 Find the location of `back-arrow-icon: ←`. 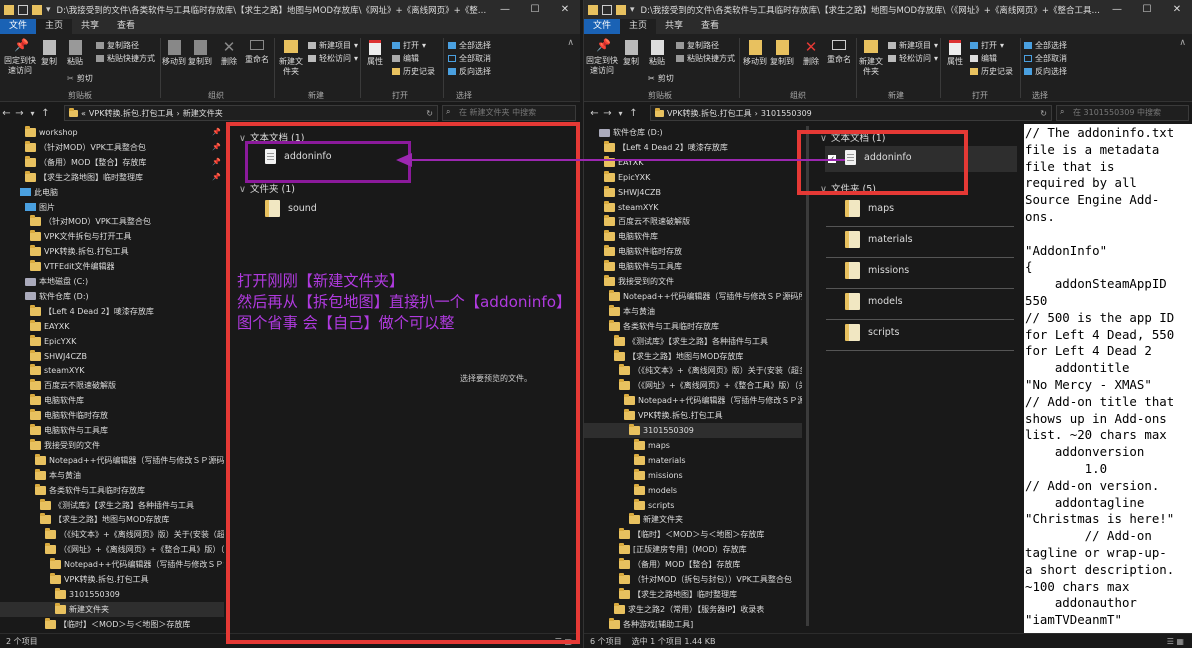

back-arrow-icon: ← is located at coordinates (6, 113).